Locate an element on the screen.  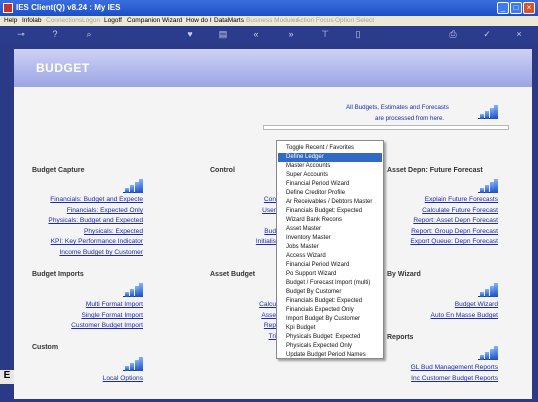
menu-option-select: Option Select is located at coordinates (355, 20).